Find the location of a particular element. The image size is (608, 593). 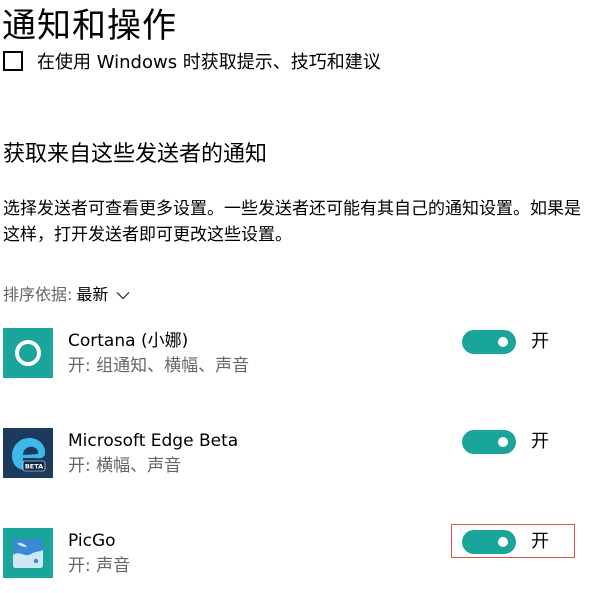

sender-status: 开: 声音 is located at coordinates (99, 566).